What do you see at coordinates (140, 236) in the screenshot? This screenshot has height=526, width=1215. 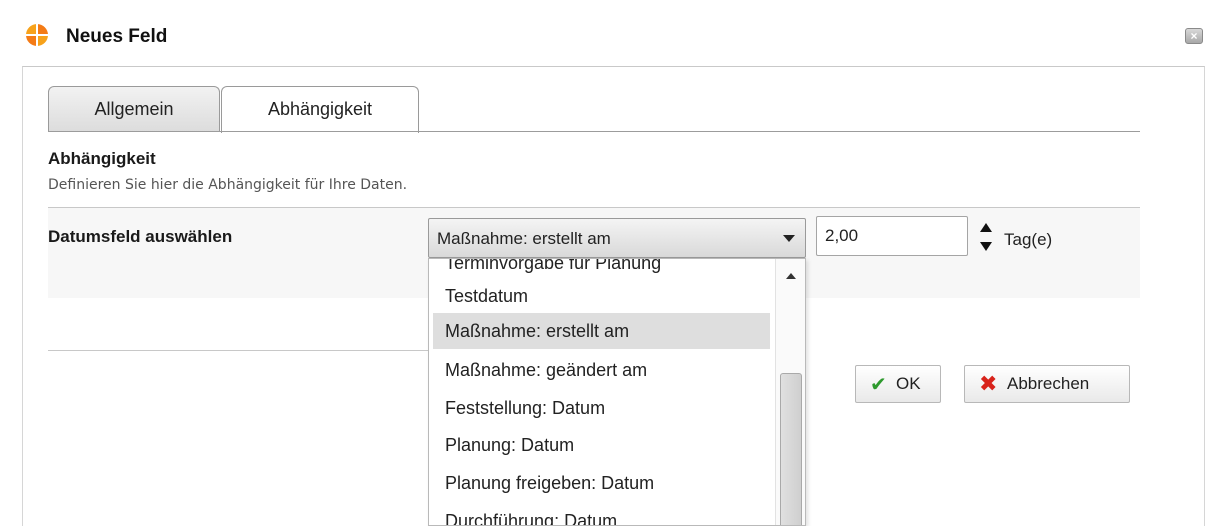 I see `date-field-label: Datumsfeld auswählen` at bounding box center [140, 236].